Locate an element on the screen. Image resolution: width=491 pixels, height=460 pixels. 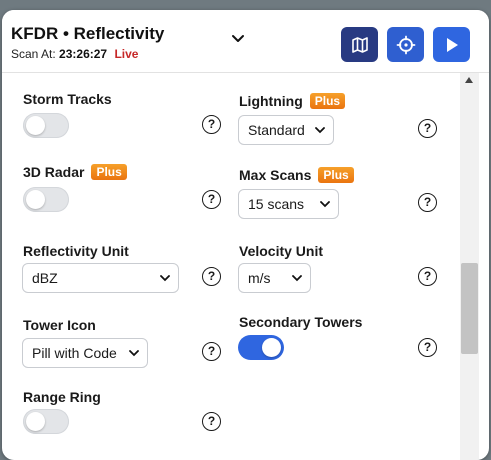
range-ring-help-icon: ? is located at coordinates (211, 421).